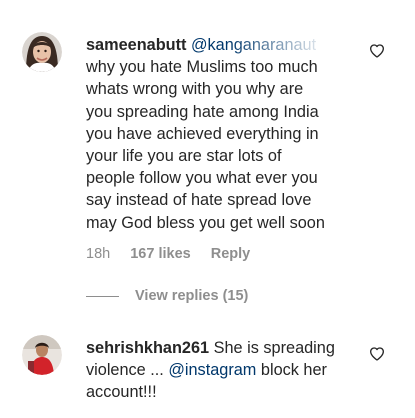 The width and height of the screenshot is (415, 418). I want to click on view-replies-label: View replies (15), so click(192, 296).